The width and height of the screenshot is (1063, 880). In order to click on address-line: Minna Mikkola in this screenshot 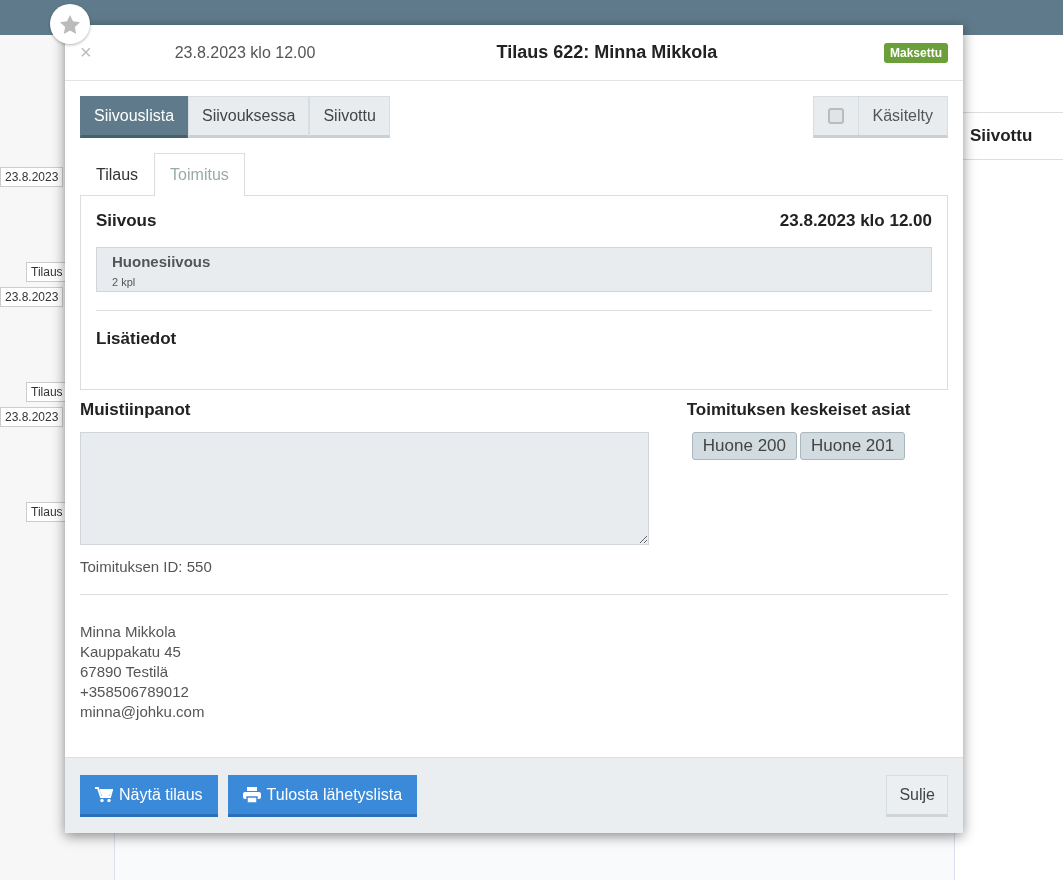, I will do `click(128, 631)`.